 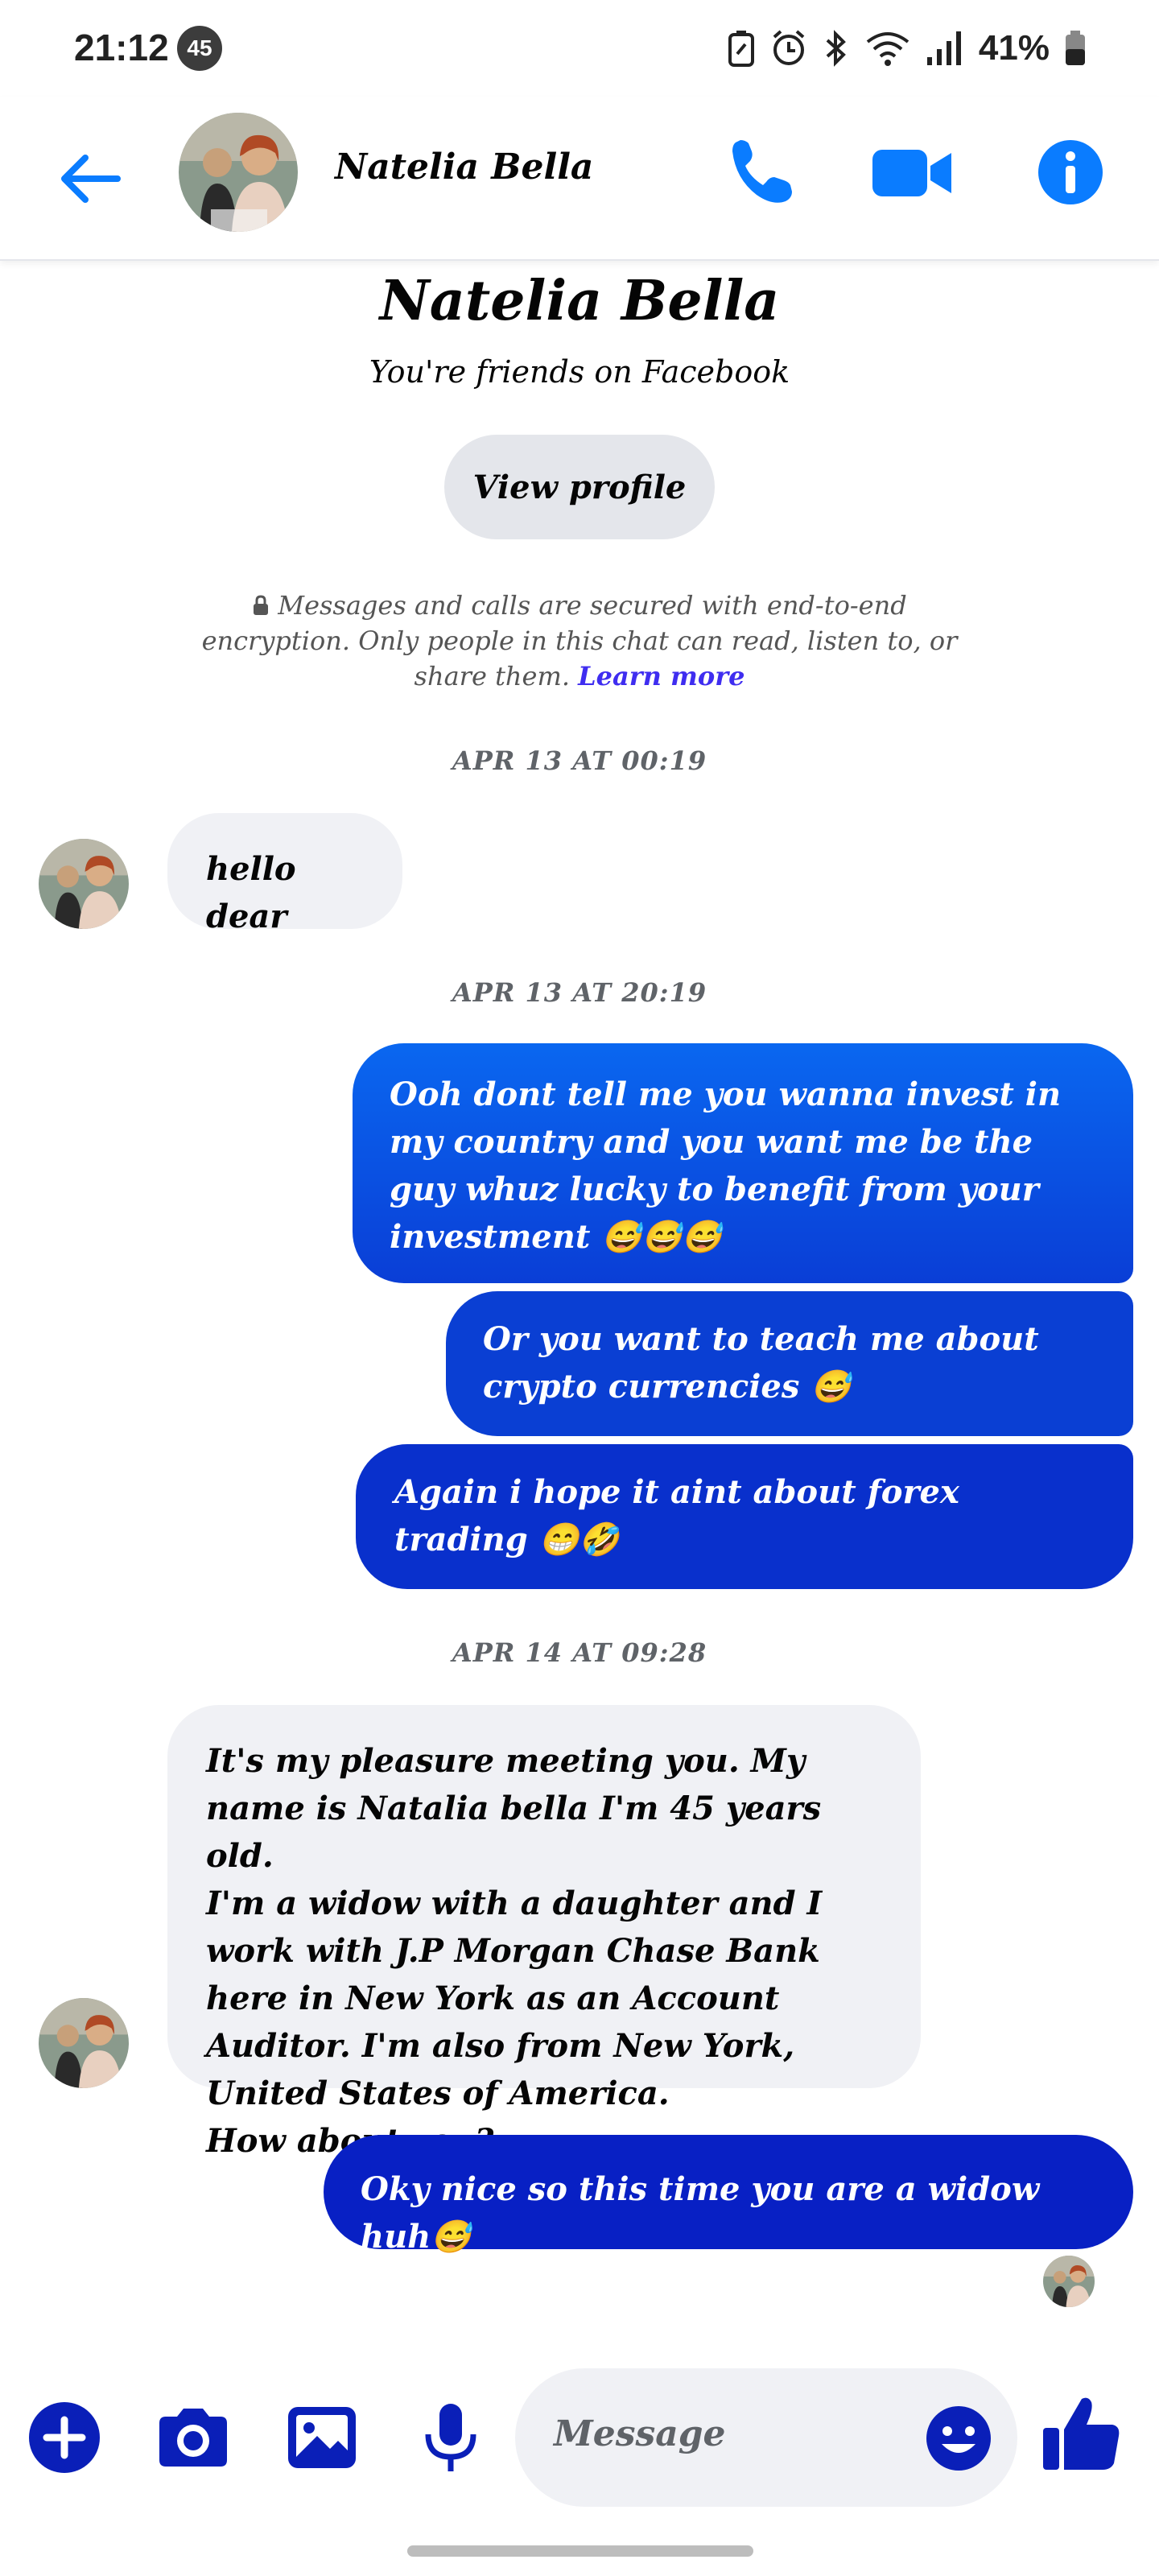 I want to click on microphone-icon, so click(x=450, y=2437).